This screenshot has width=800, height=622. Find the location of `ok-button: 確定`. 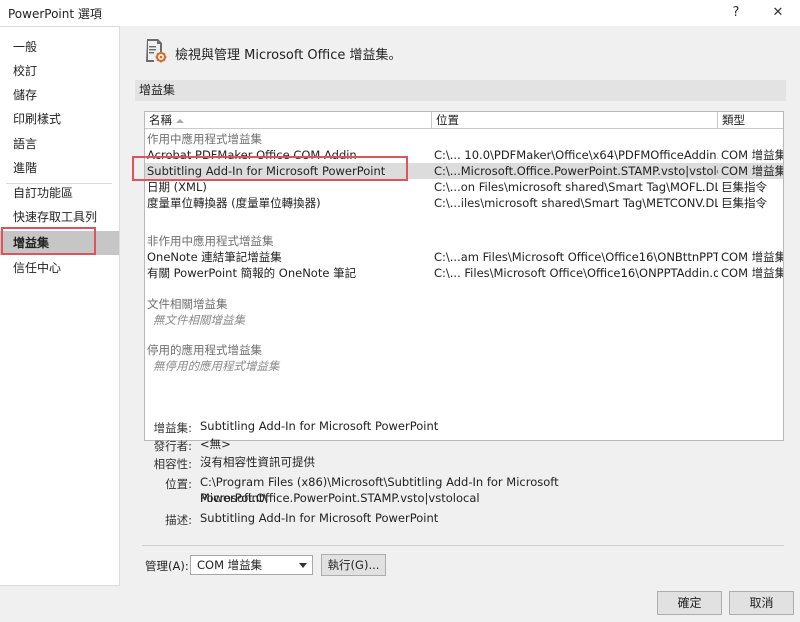

ok-button: 確定 is located at coordinates (689, 603).